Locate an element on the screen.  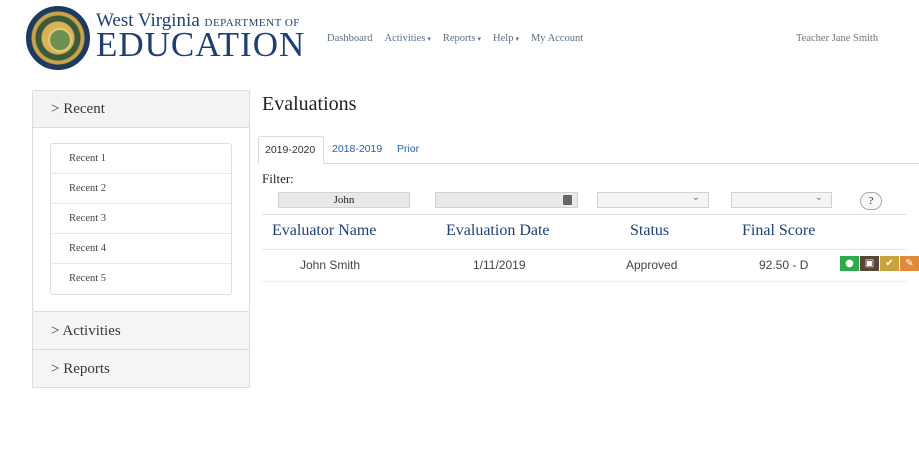
print-icon: ▣ is located at coordinates (869, 263).